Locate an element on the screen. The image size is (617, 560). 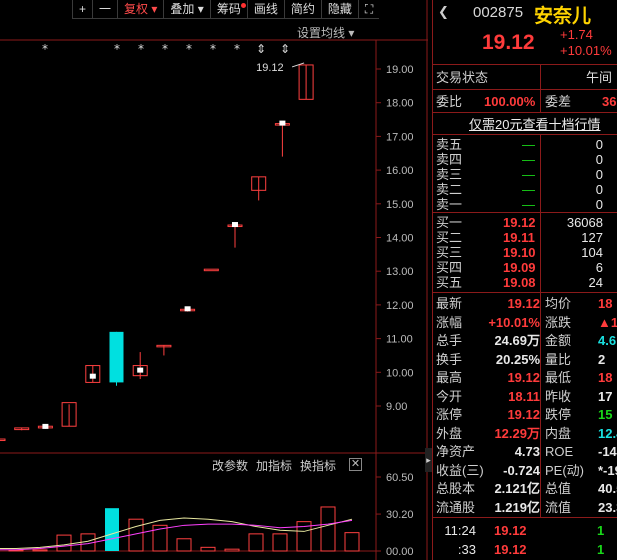
ma10-line is located at coordinates (176, 535).